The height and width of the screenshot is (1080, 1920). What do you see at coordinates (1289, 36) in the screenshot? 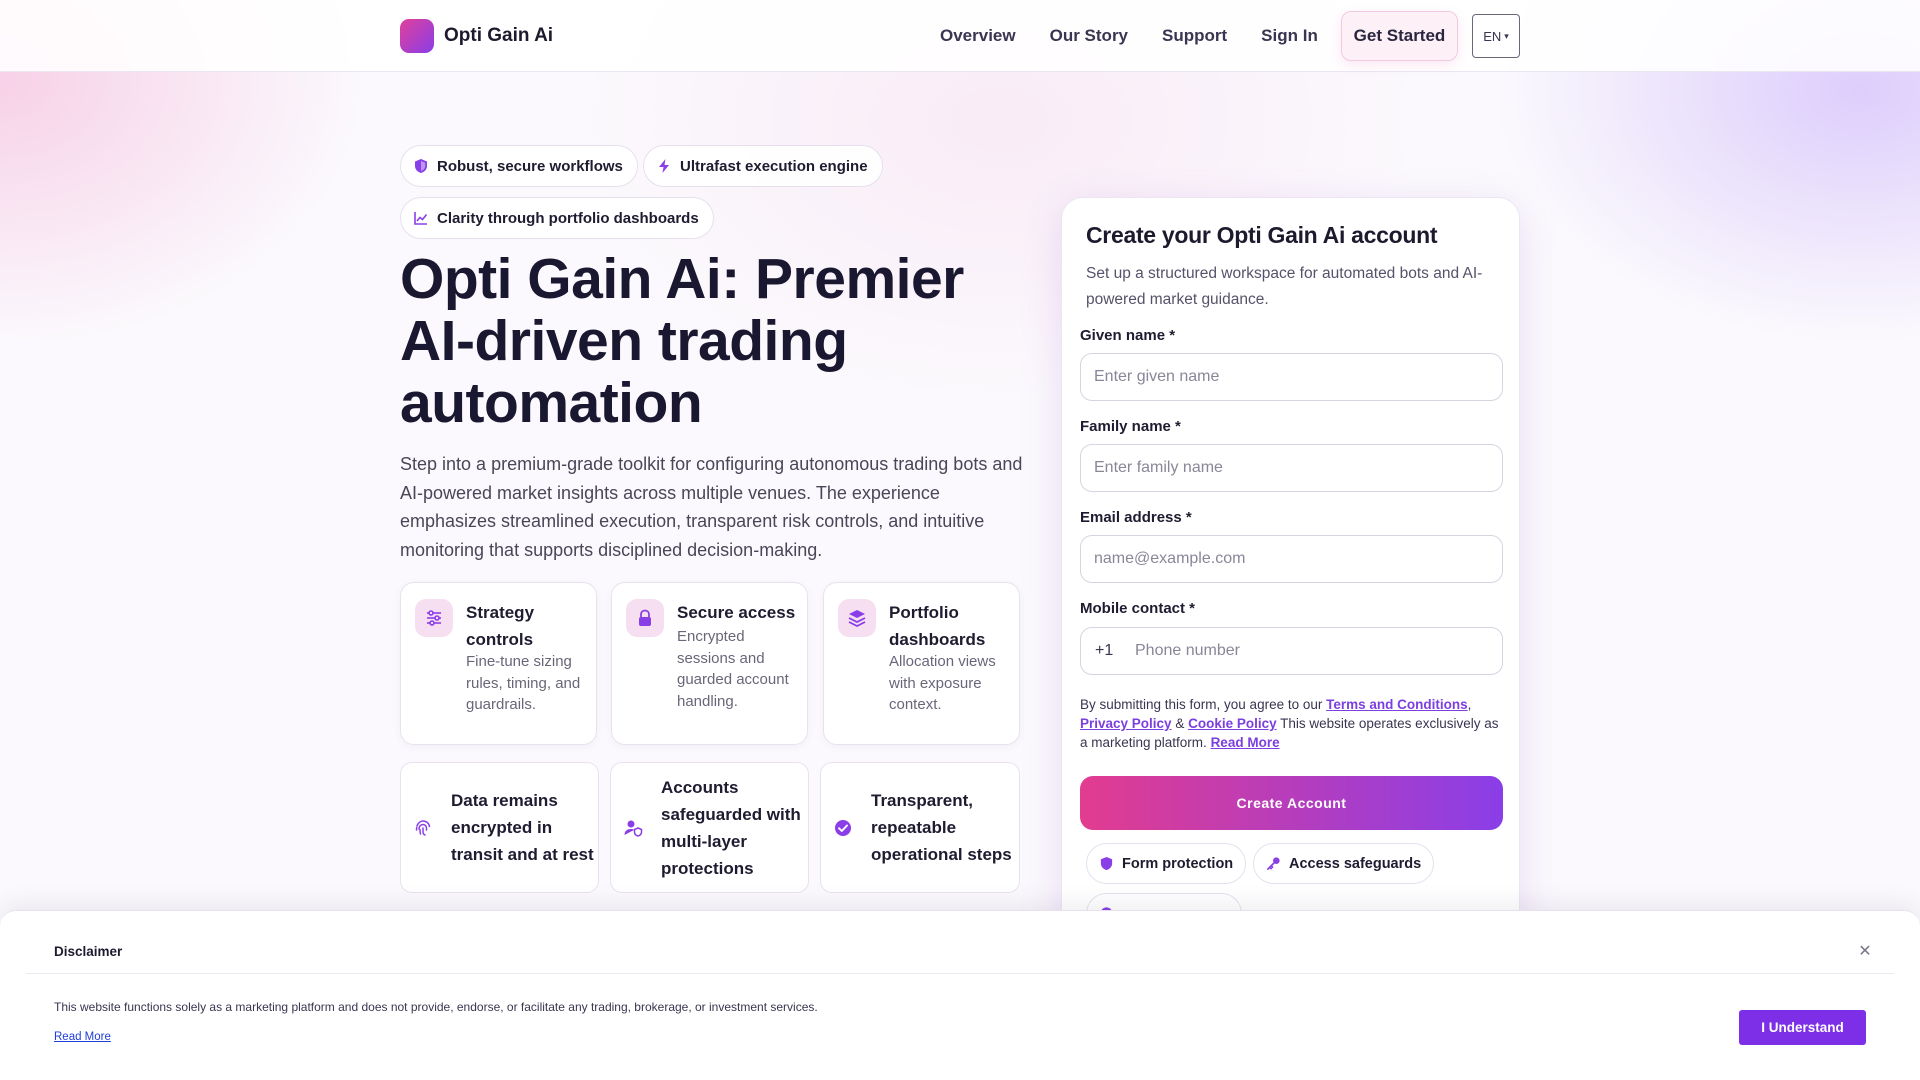
I see `nav-sign-in: Sign In` at bounding box center [1289, 36].